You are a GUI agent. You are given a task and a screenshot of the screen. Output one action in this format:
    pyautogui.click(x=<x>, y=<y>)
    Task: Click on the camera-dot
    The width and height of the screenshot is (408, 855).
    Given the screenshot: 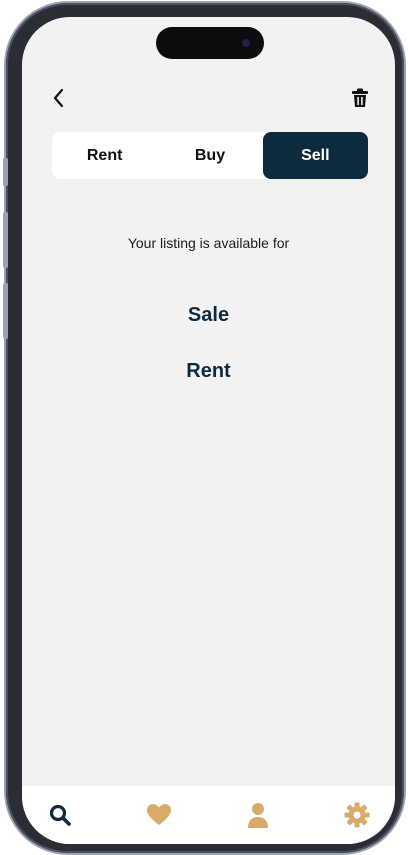 What is the action you would take?
    pyautogui.click(x=246, y=43)
    